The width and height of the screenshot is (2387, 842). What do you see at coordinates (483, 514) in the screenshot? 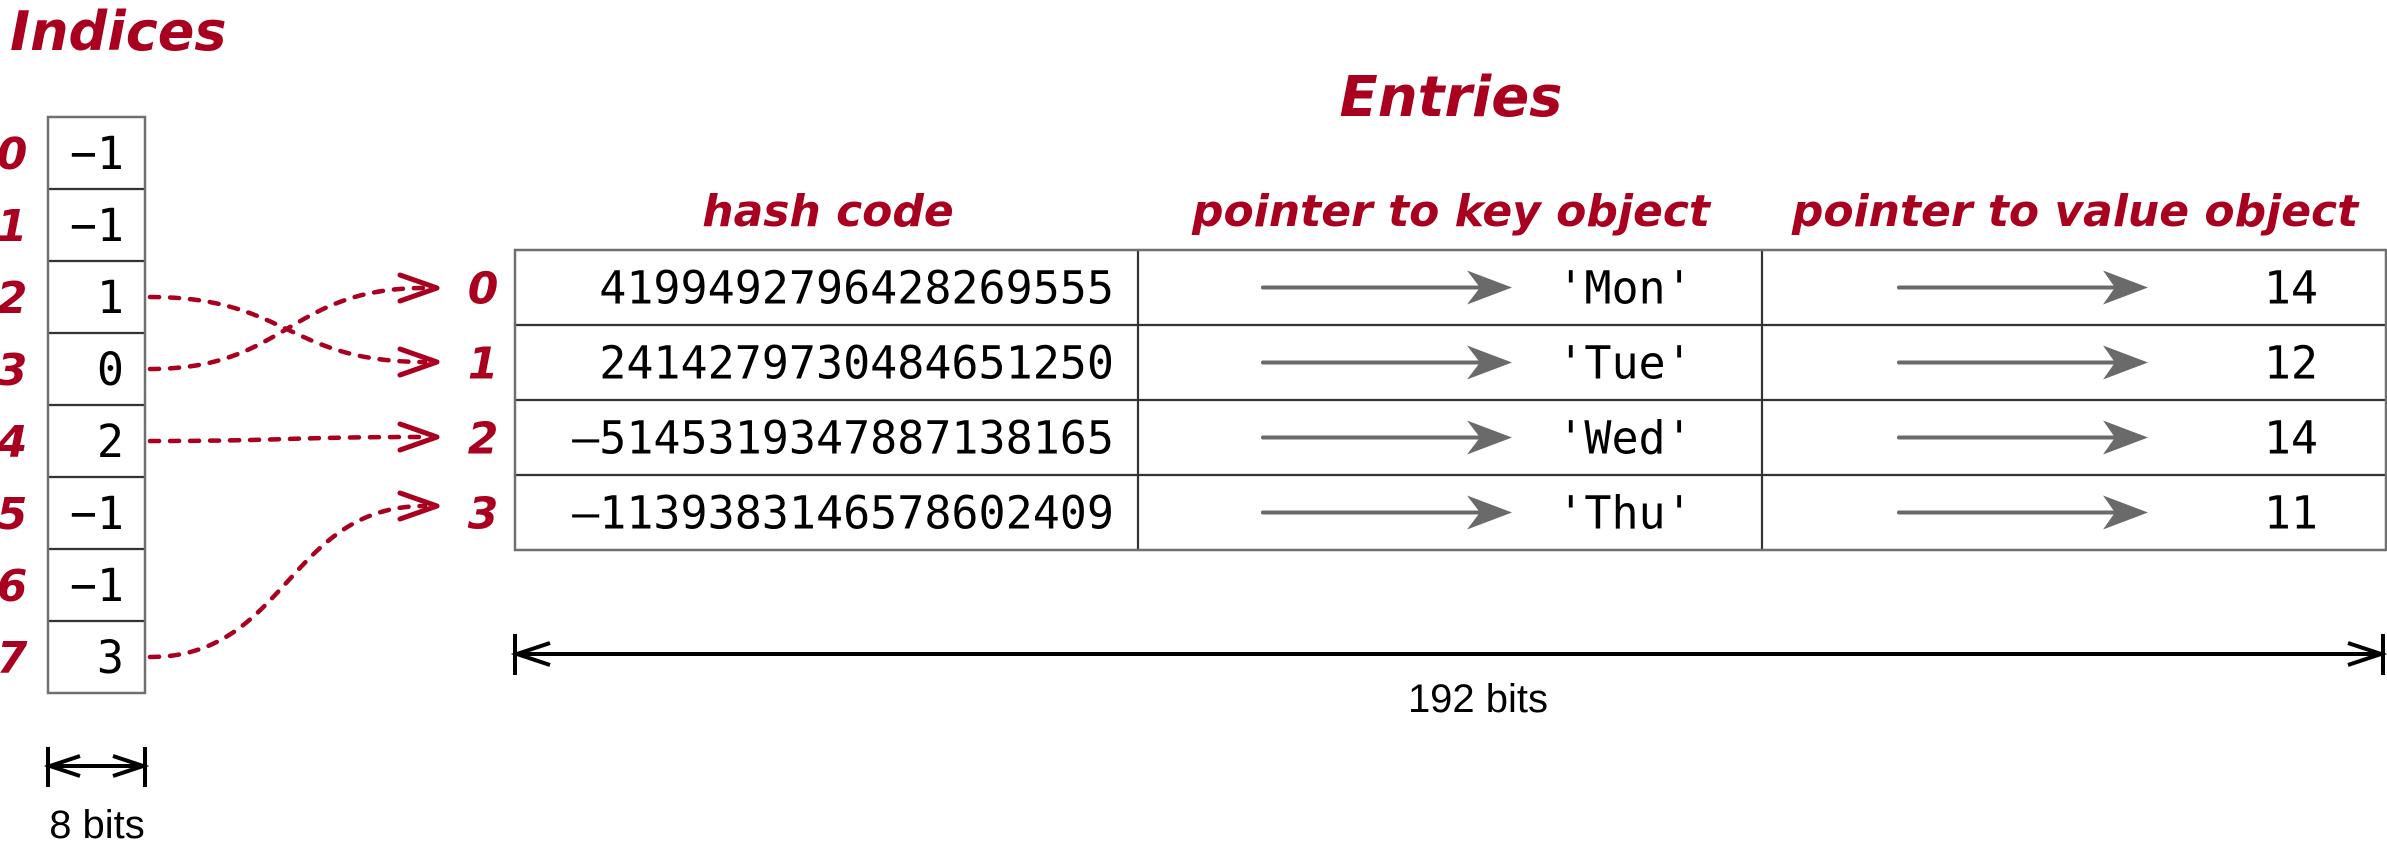
I see `entry-row-label: 3` at bounding box center [483, 514].